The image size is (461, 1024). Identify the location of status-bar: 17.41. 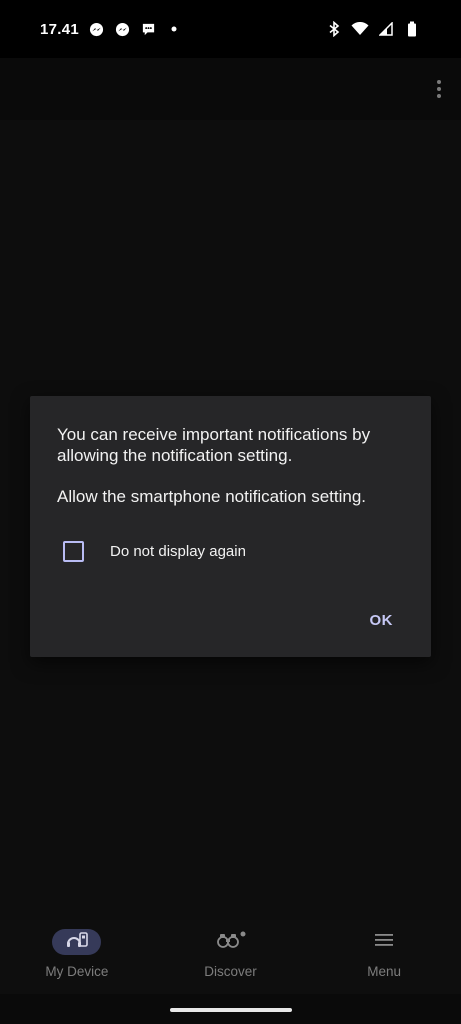
(230, 29).